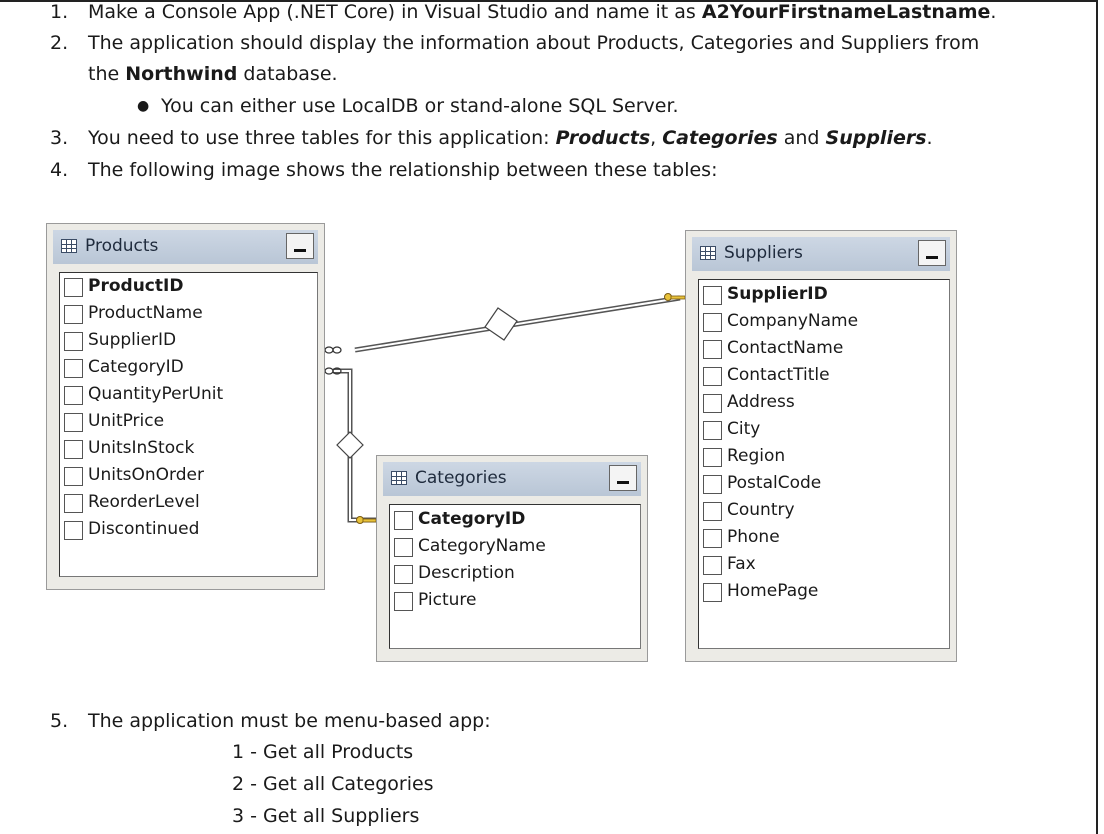  Describe the element at coordinates (185, 247) in the screenshot. I see `table-title-bar: Products` at that location.